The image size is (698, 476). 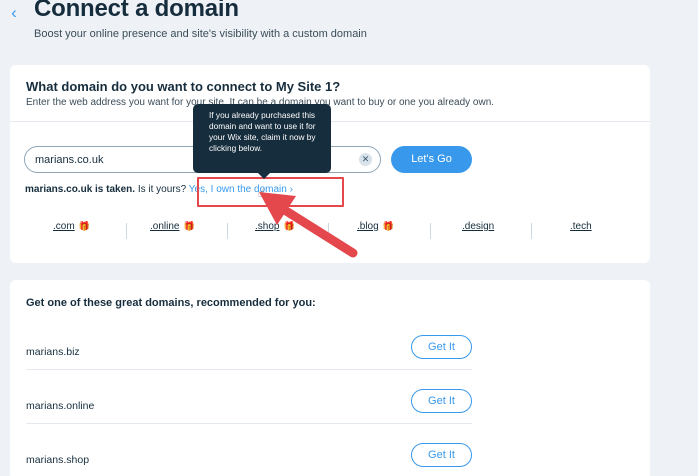 I want to click on taken-question-text: Is it yours?, so click(x=162, y=189).